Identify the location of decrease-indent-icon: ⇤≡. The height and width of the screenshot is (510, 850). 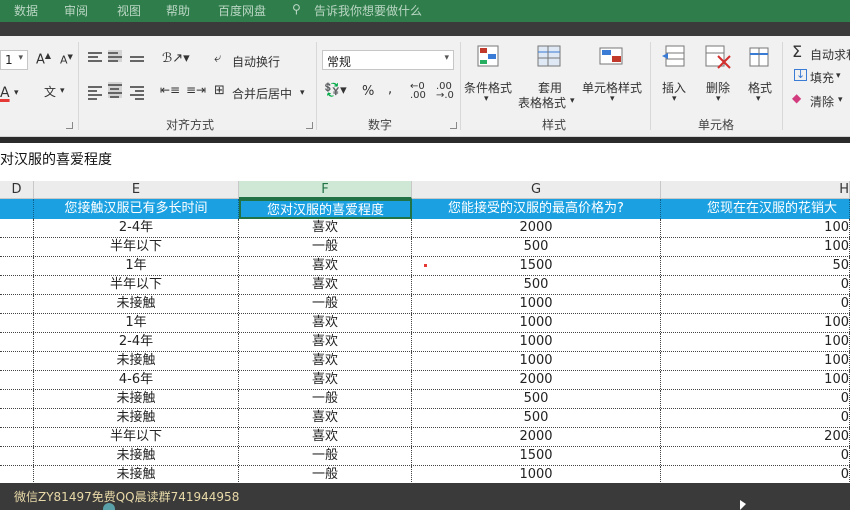
(170, 90).